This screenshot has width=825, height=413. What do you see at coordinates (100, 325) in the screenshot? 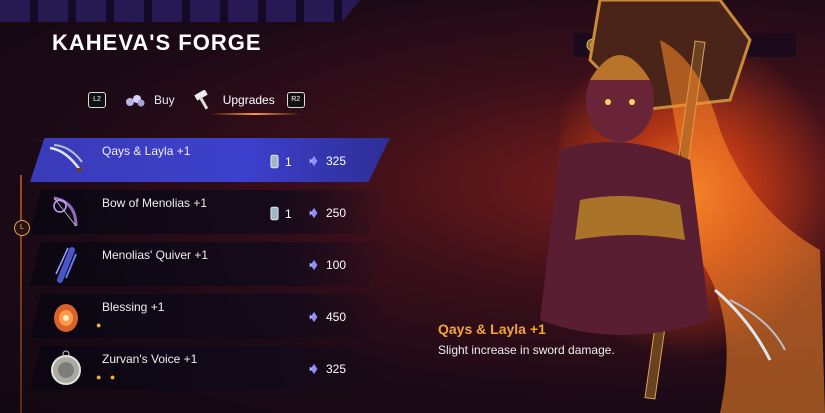
I see `item-rank-dots: ●` at bounding box center [100, 325].